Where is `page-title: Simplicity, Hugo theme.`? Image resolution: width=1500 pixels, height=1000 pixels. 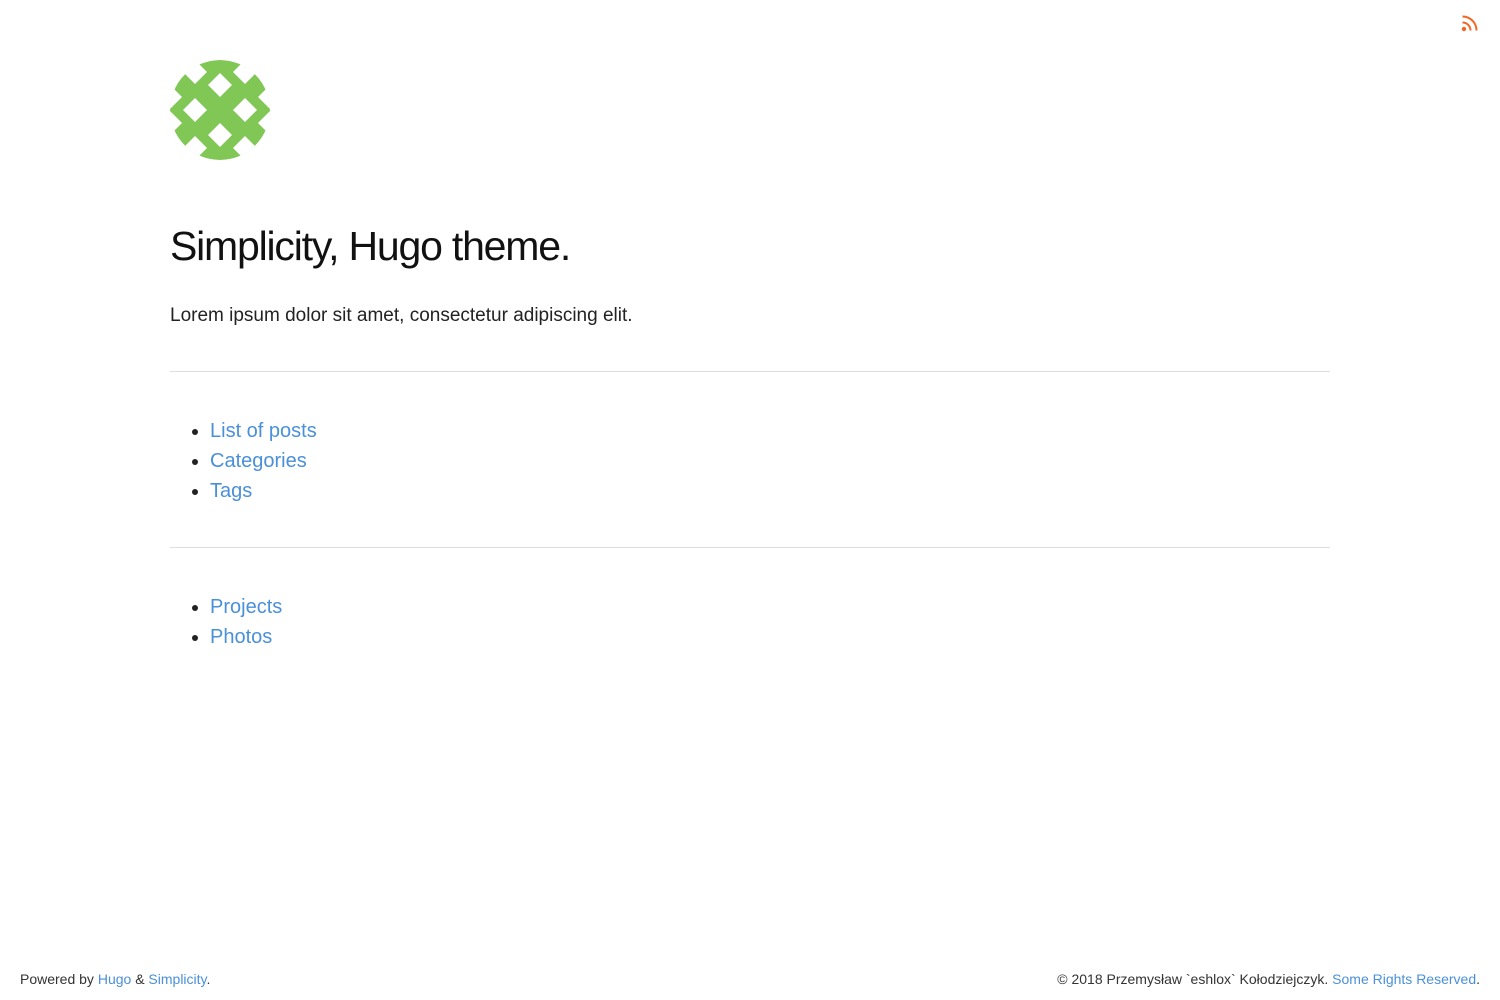 page-title: Simplicity, Hugo theme. is located at coordinates (370, 246).